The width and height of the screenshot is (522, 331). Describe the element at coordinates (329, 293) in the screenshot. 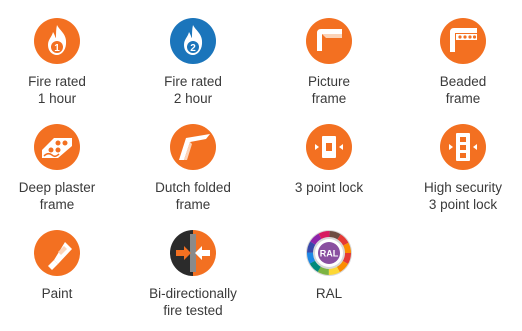

I see `feature-label: RAL` at that location.